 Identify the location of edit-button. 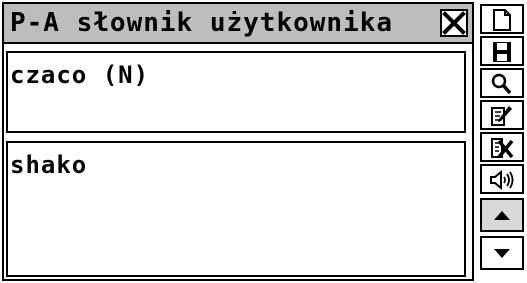
(502, 115).